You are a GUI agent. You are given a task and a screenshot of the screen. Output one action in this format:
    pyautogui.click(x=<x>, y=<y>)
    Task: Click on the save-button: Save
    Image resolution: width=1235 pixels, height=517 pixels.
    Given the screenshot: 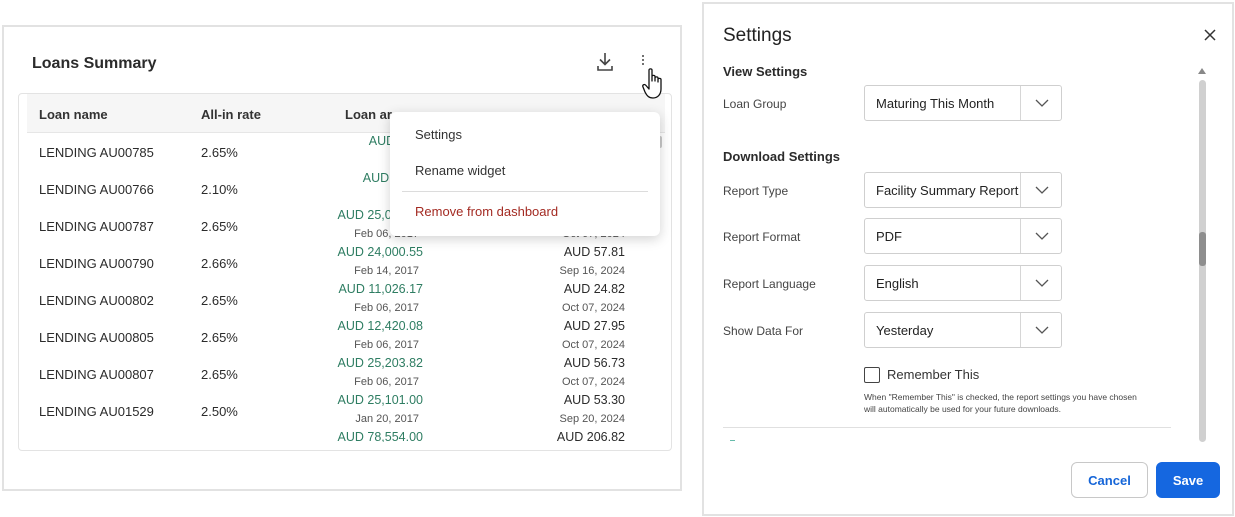 What is the action you would take?
    pyautogui.click(x=1188, y=480)
    